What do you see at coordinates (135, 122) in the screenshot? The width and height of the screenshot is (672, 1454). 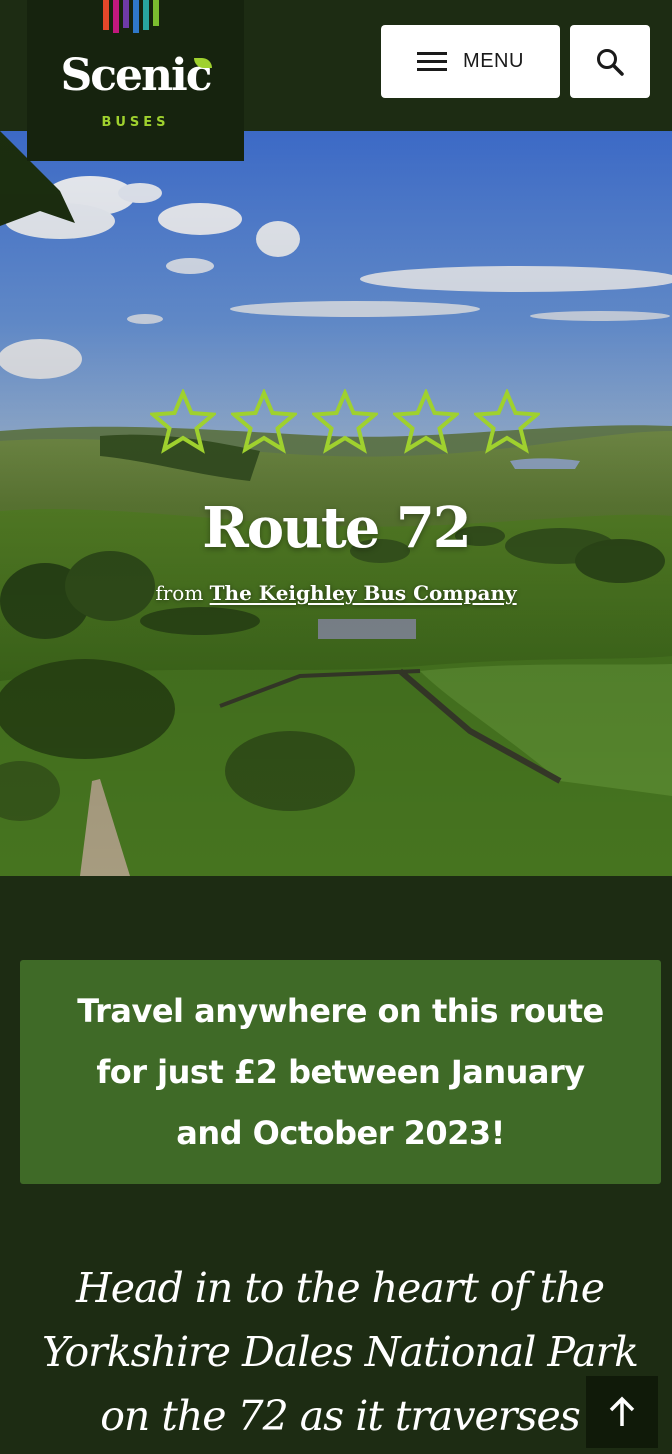 I see `logo-subtitle: BUSES` at bounding box center [135, 122].